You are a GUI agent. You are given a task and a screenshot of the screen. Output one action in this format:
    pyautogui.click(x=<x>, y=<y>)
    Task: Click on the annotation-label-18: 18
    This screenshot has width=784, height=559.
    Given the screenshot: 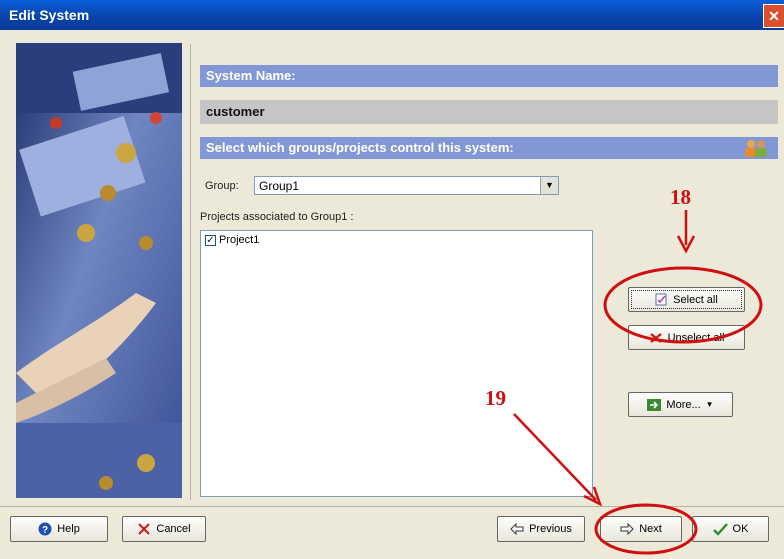 What is the action you would take?
    pyautogui.click(x=680, y=197)
    